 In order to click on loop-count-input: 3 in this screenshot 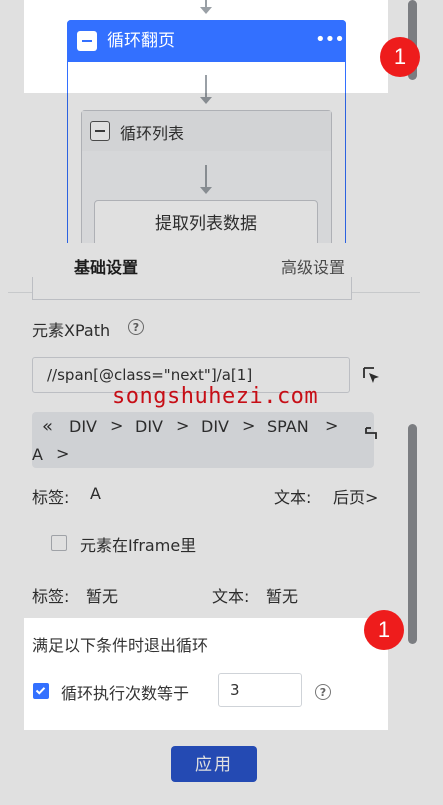, I will do `click(260, 690)`.